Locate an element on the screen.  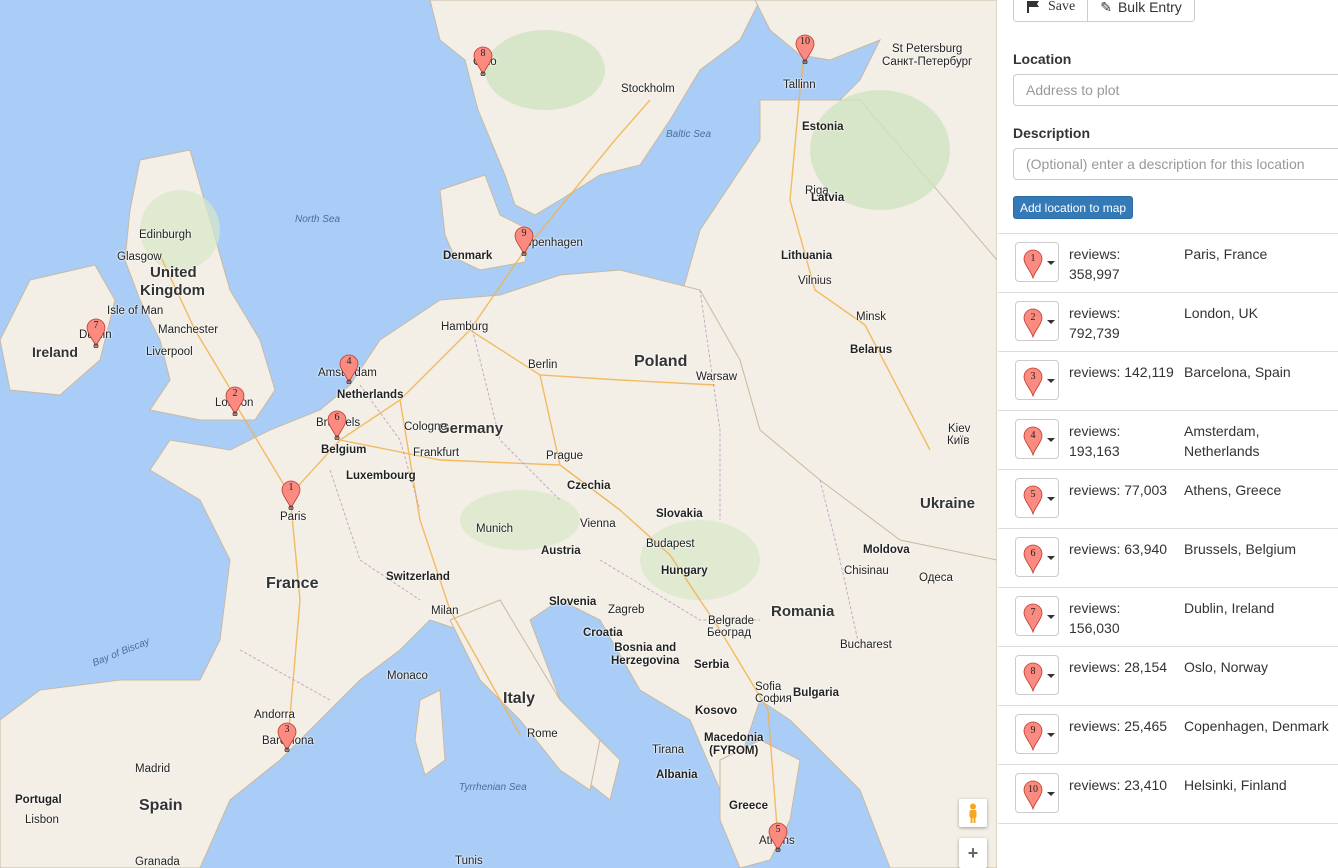
marker-dropdown-button: 10 is located at coordinates (1037, 793).